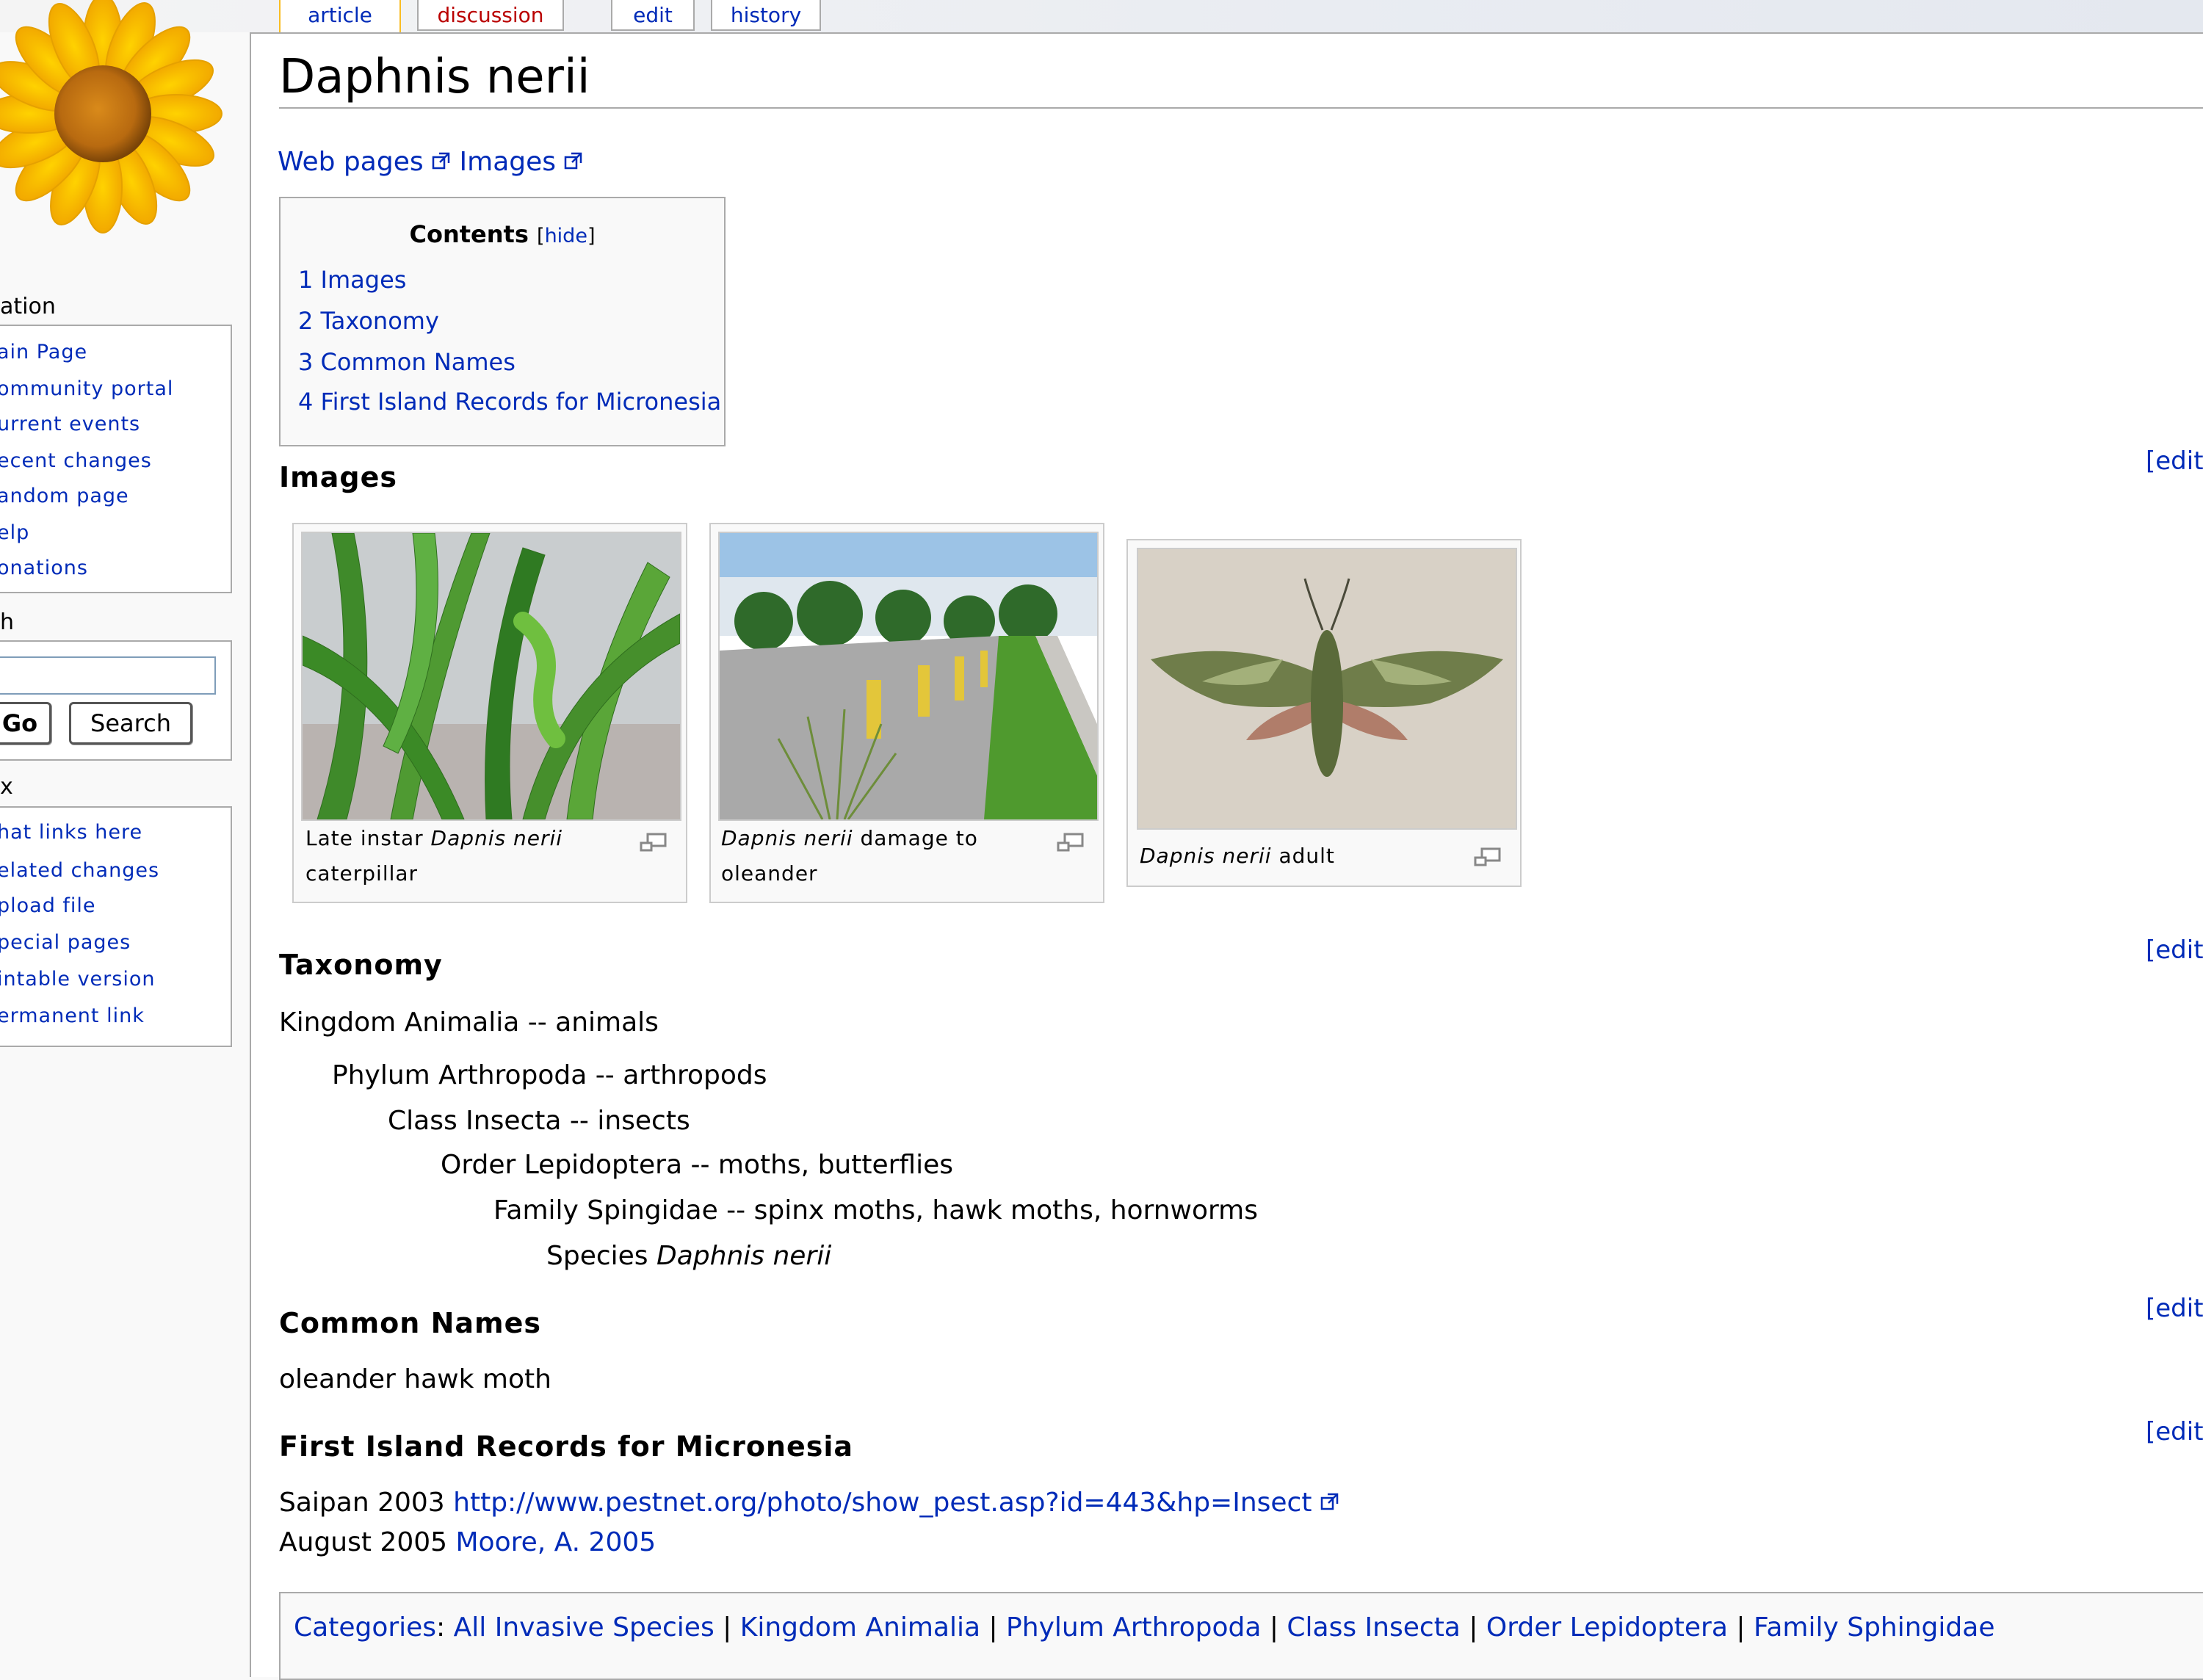 This screenshot has height=1680, width=2203. Describe the element at coordinates (1241, 108) in the screenshot. I see `title-divider` at that location.